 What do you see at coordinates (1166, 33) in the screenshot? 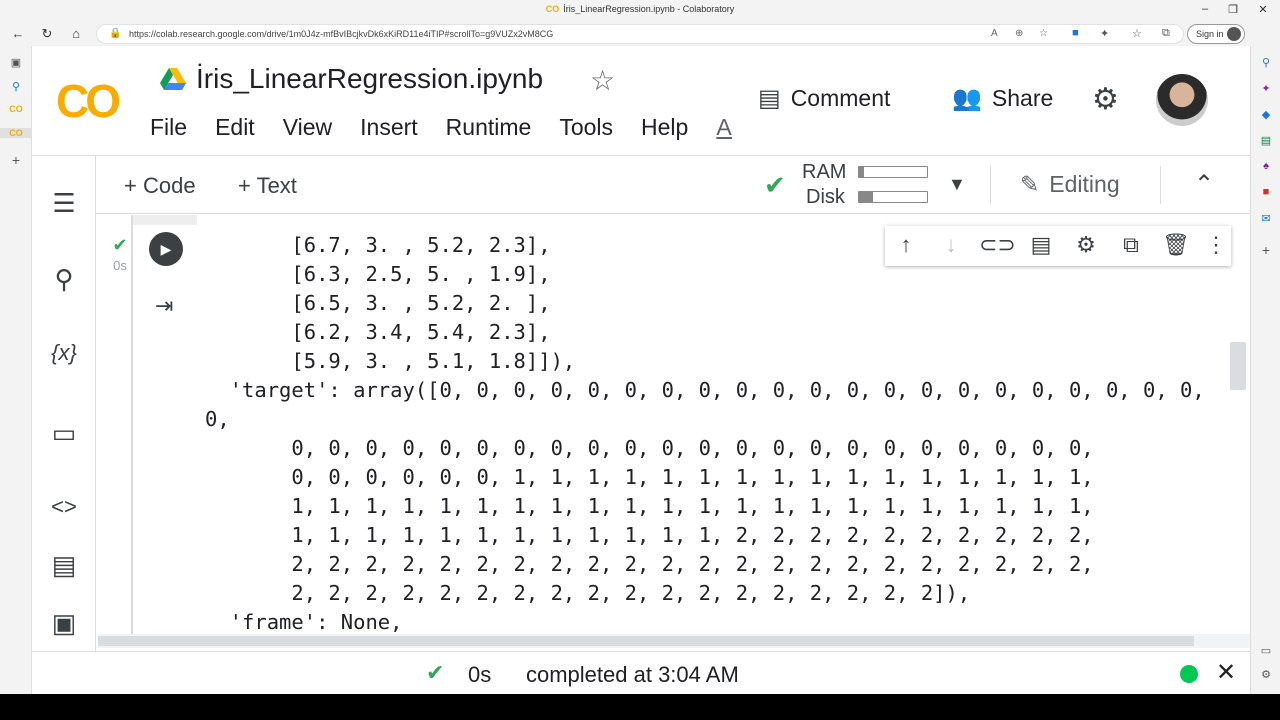
I see `collections-icon: ⧉` at bounding box center [1166, 33].